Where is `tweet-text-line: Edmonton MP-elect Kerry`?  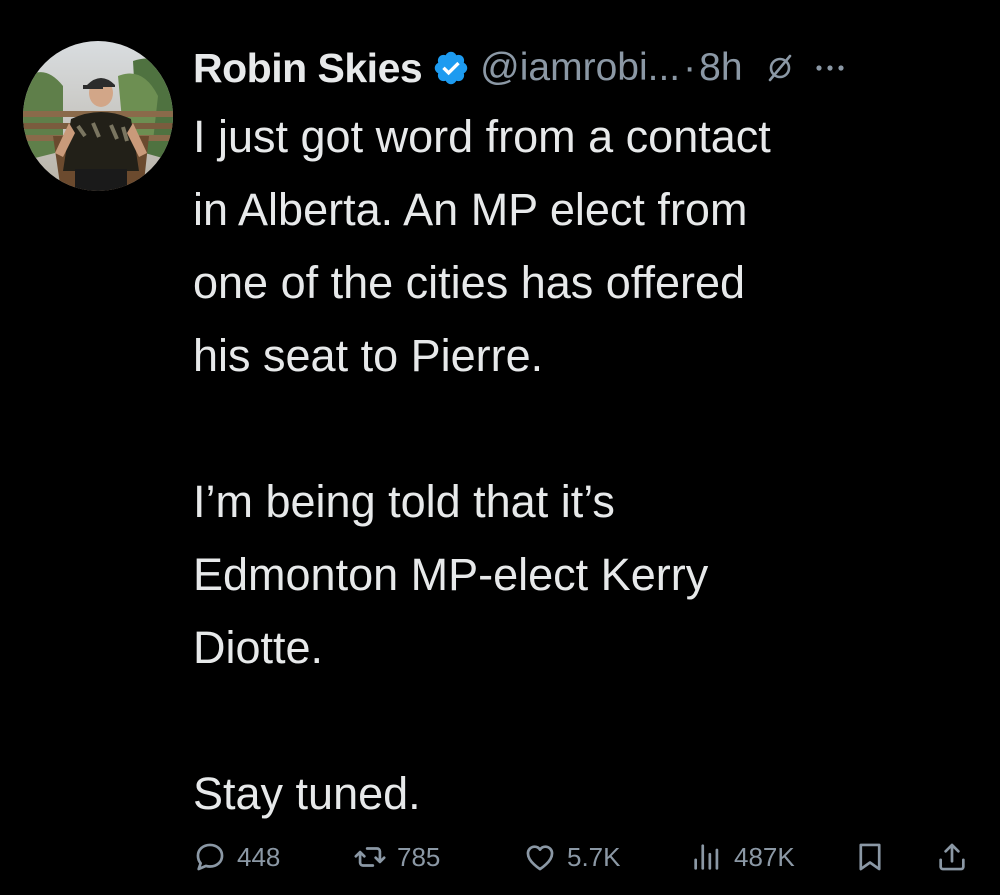 tweet-text-line: Edmonton MP-elect Kerry is located at coordinates (451, 574).